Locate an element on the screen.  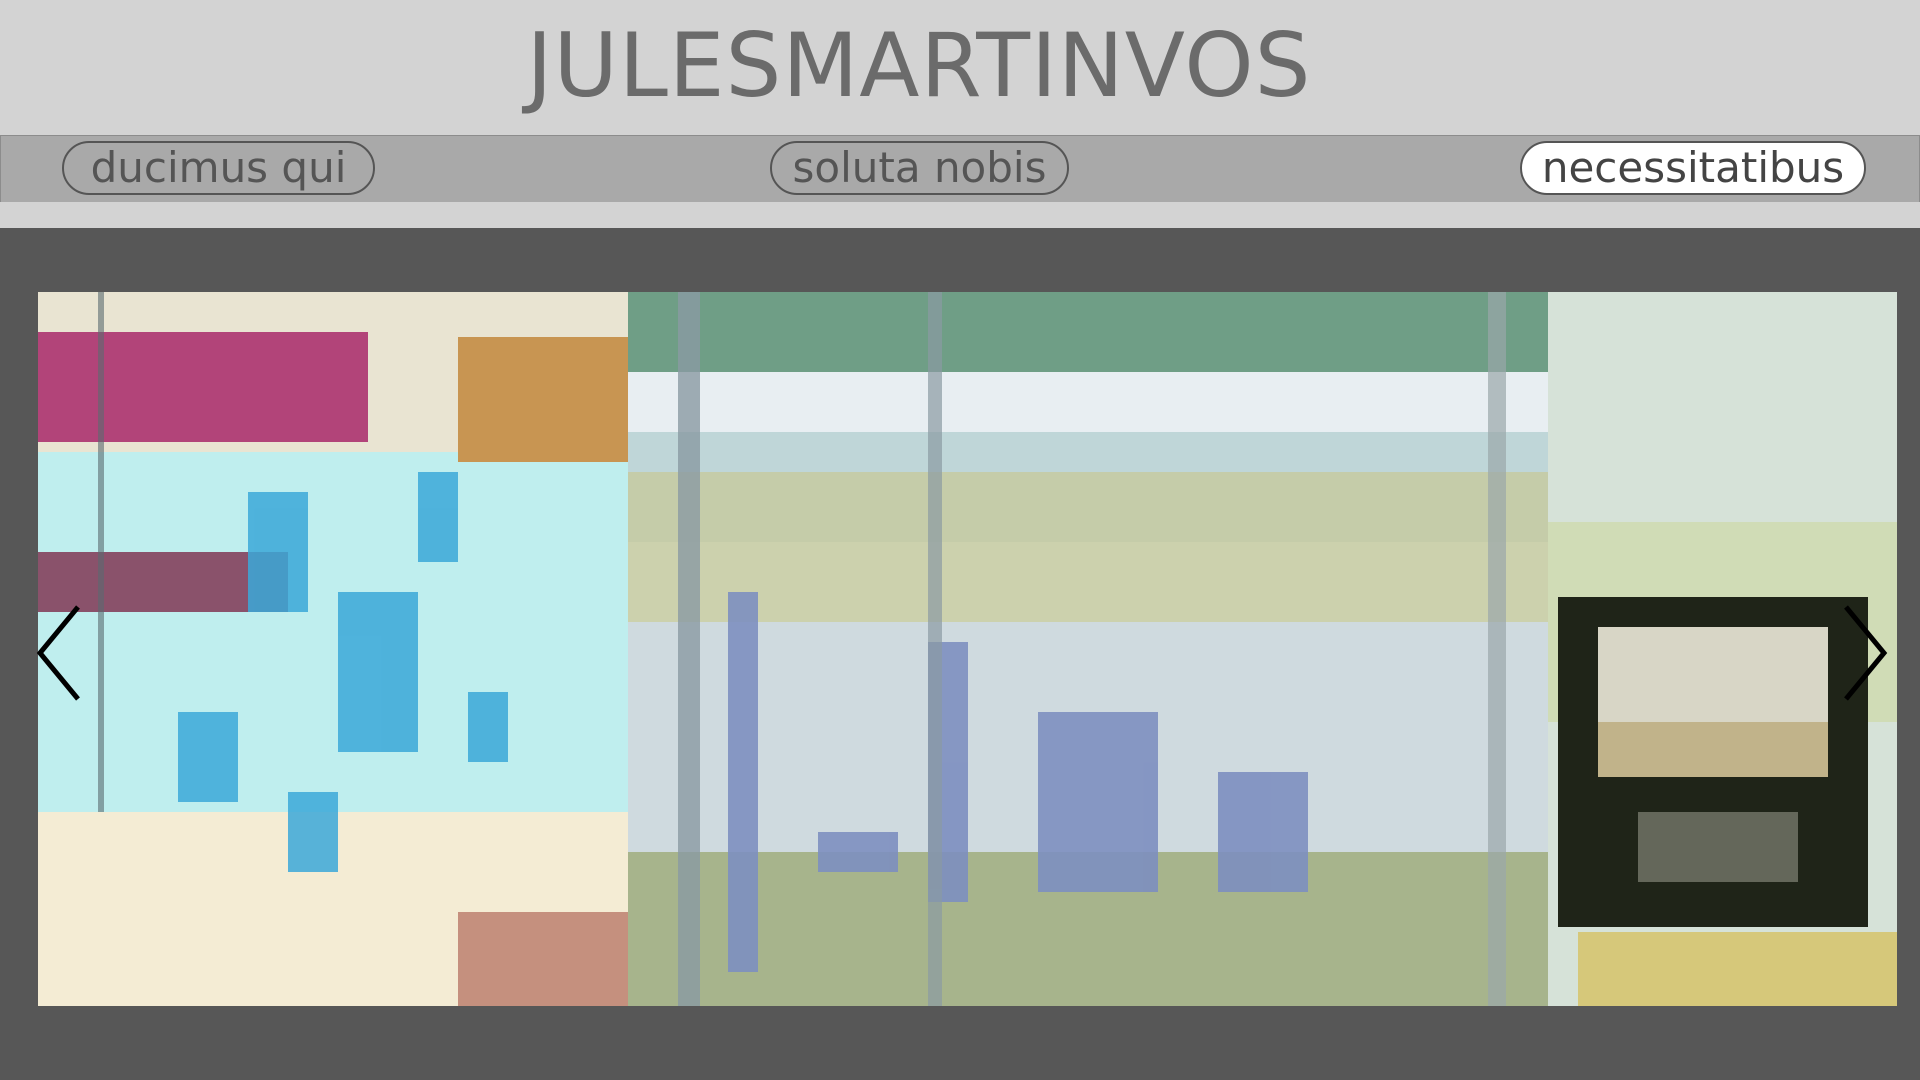
site-header: JULESMARTINVOS is located at coordinates (960, 67).